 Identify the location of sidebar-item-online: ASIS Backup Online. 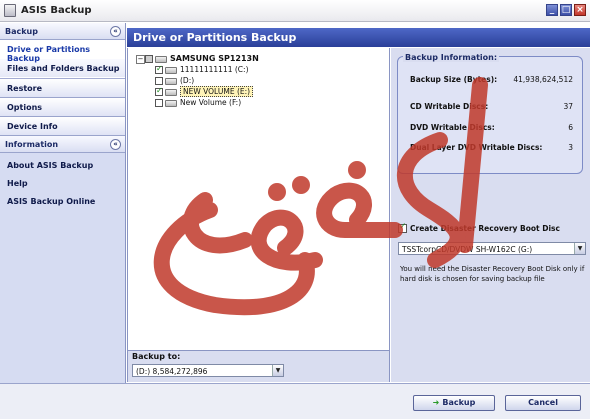
(62, 201).